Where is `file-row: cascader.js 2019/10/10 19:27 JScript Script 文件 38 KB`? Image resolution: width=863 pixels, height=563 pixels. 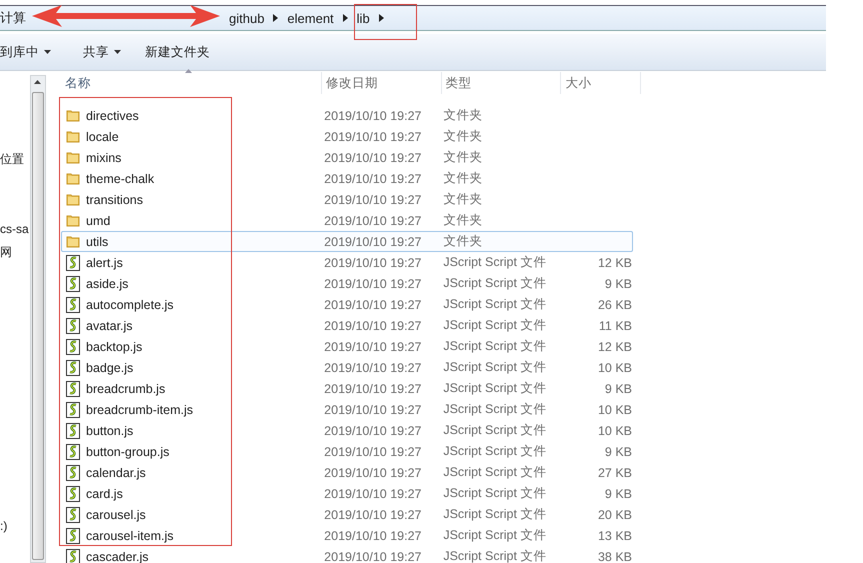
file-row: cascader.js 2019/10/10 19:27 JScript Script 文件 38 KB is located at coordinates (347, 554).